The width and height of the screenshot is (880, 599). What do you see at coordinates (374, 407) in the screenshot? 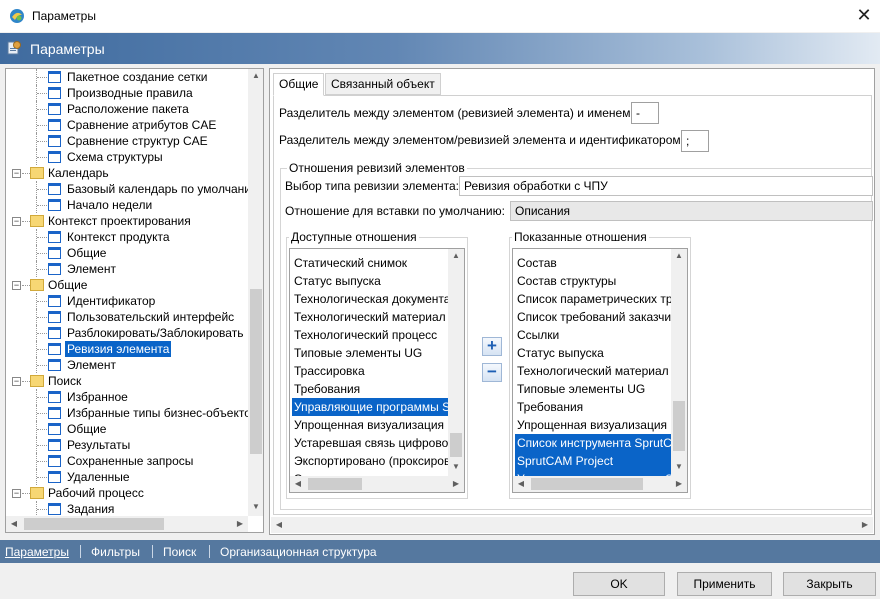
I see `available-list-item: Управляющие программы Sp` at bounding box center [374, 407].